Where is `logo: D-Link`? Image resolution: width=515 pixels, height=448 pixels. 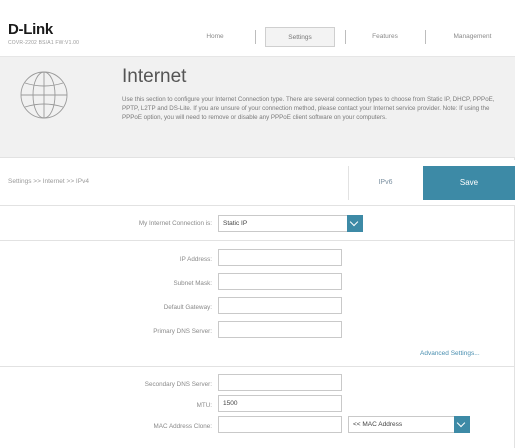 logo: D-Link is located at coordinates (30, 29).